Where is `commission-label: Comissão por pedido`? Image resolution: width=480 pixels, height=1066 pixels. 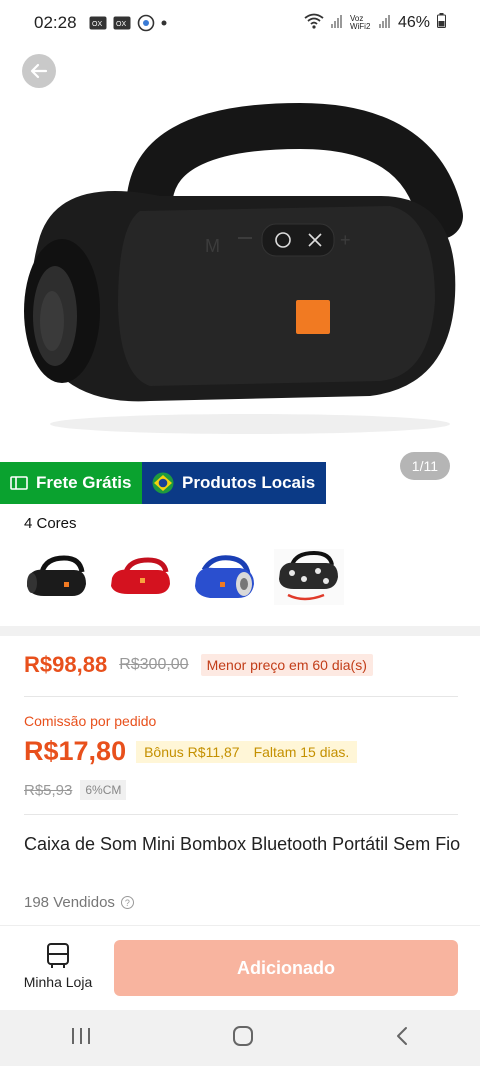 commission-label: Comissão por pedido is located at coordinates (90, 721).